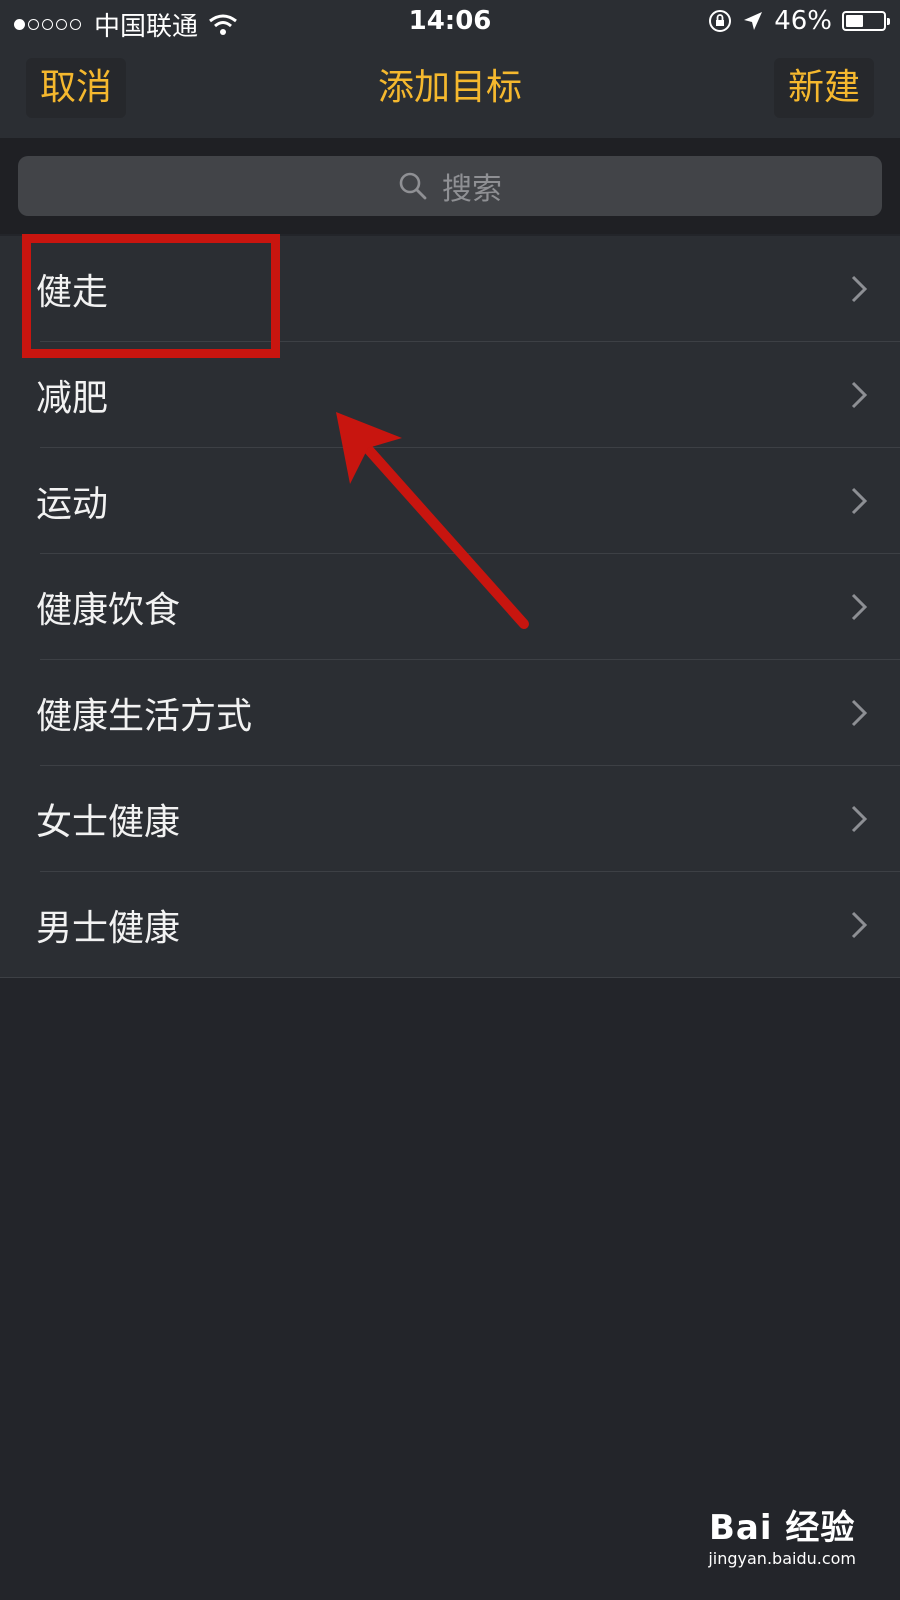 Image resolution: width=900 pixels, height=1600 pixels. I want to click on list-item-mens-health: 男士健康, so click(450, 925).